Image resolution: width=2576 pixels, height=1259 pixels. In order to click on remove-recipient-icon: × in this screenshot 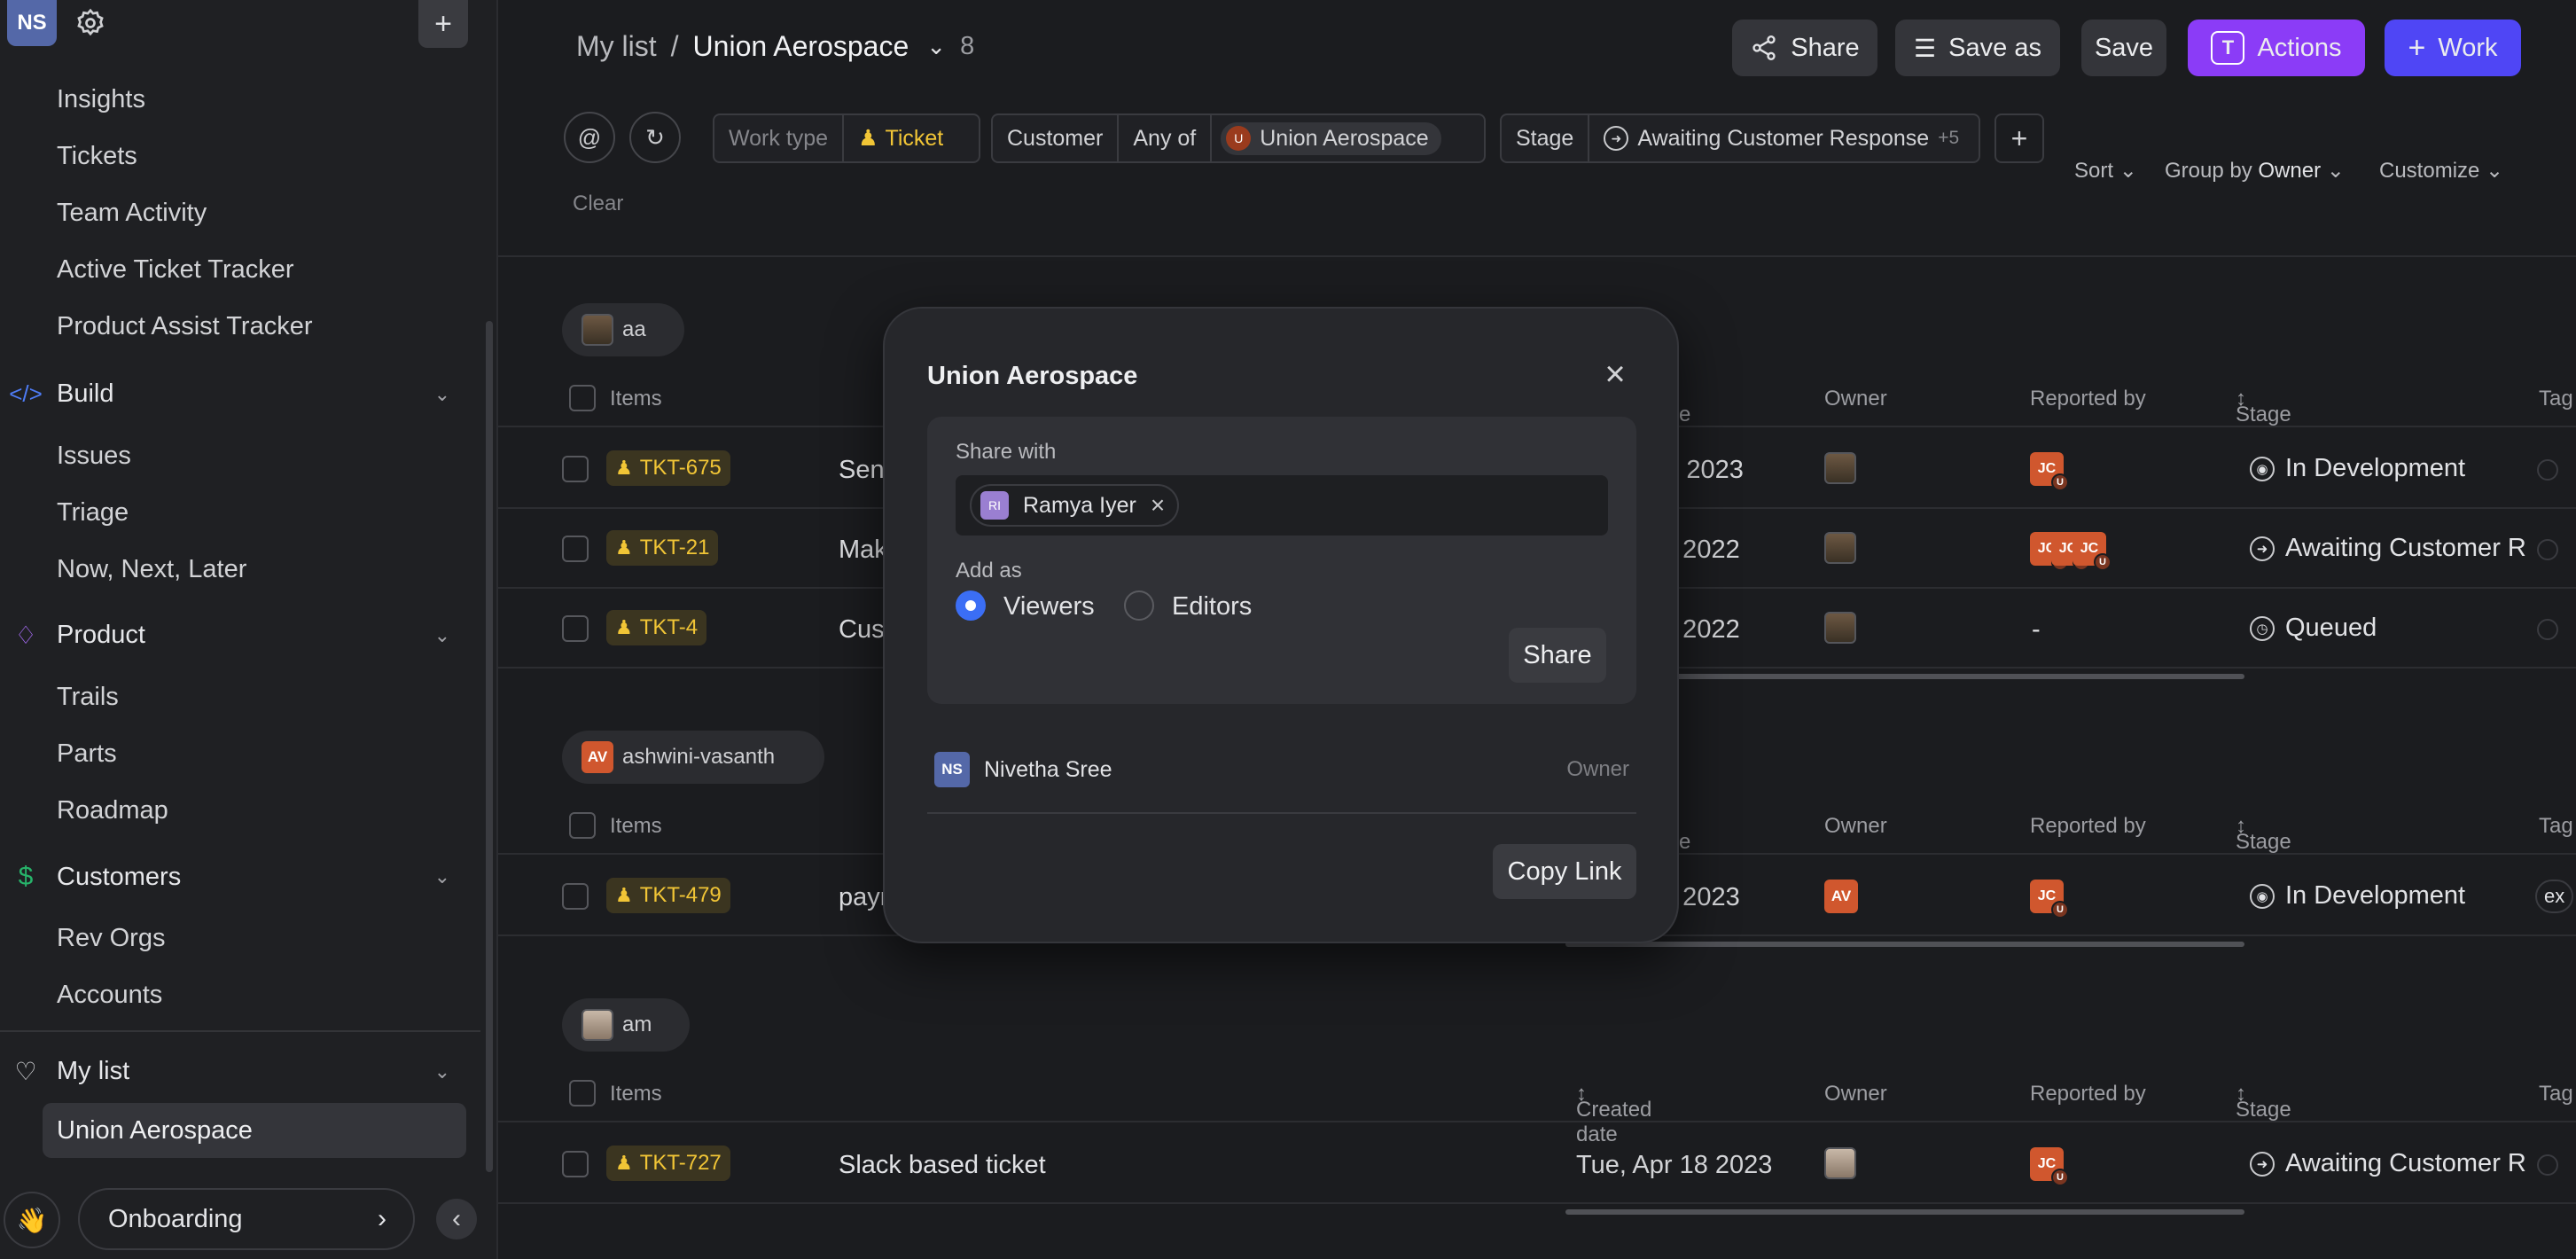, I will do `click(1158, 505)`.